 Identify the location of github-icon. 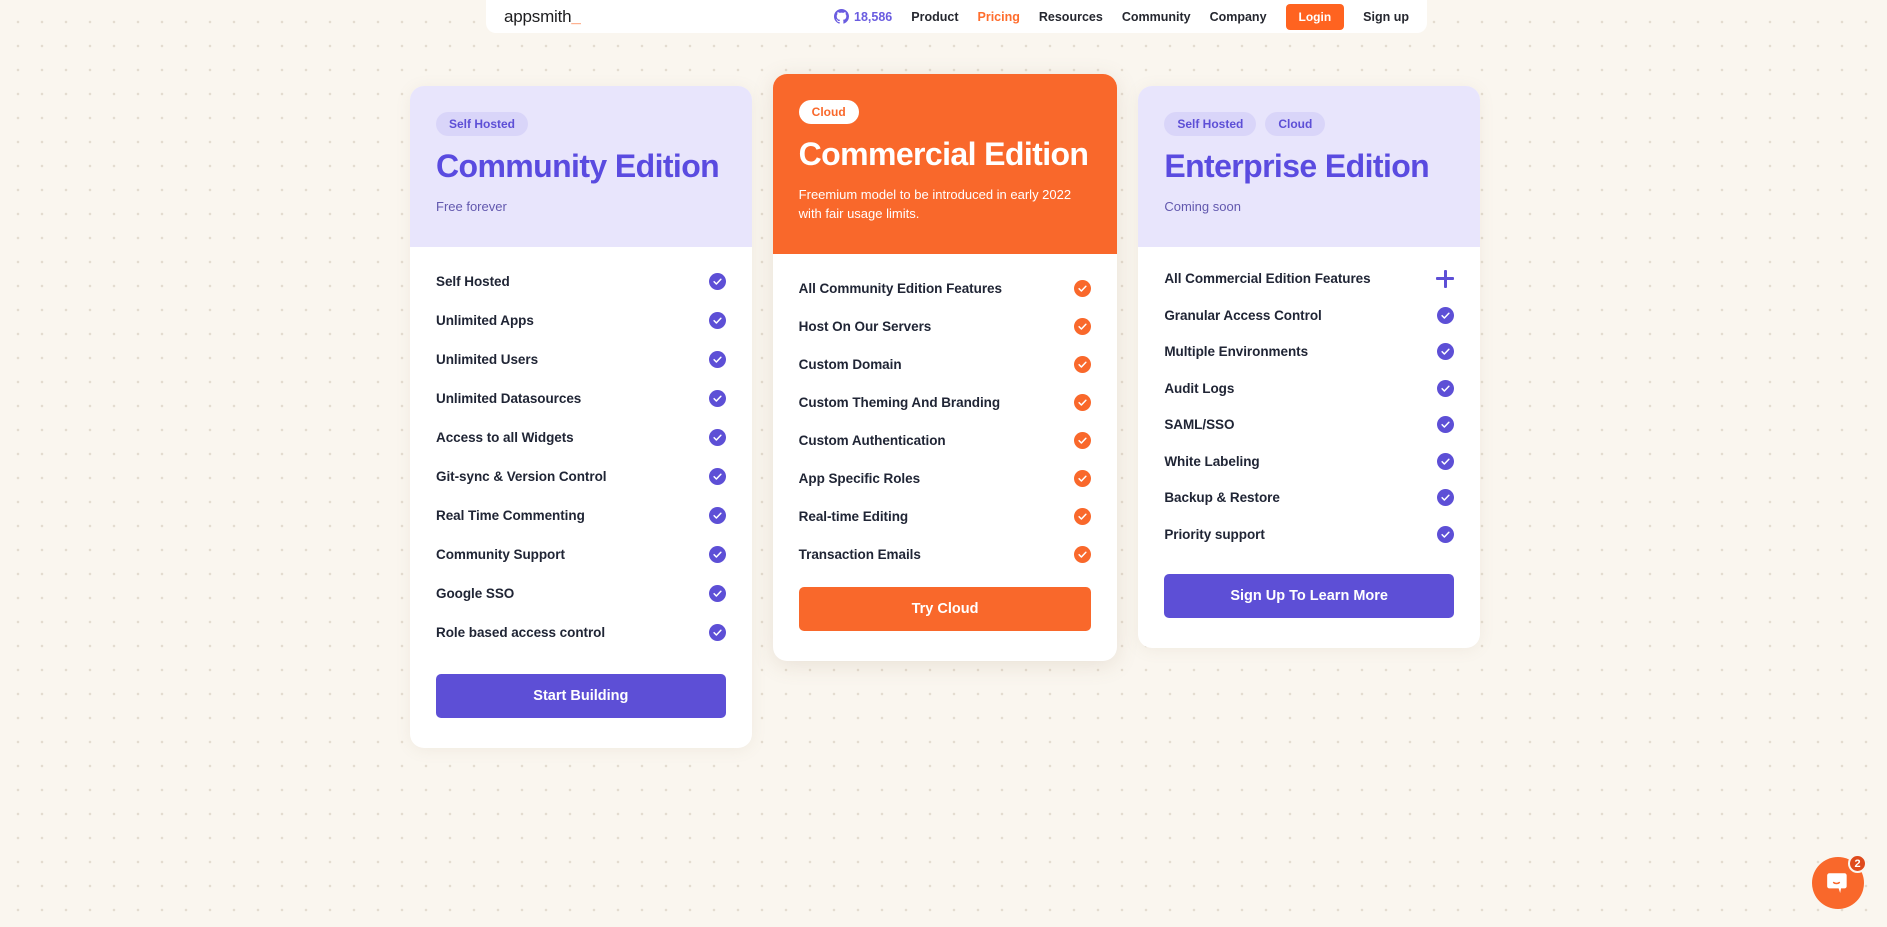
(842, 16).